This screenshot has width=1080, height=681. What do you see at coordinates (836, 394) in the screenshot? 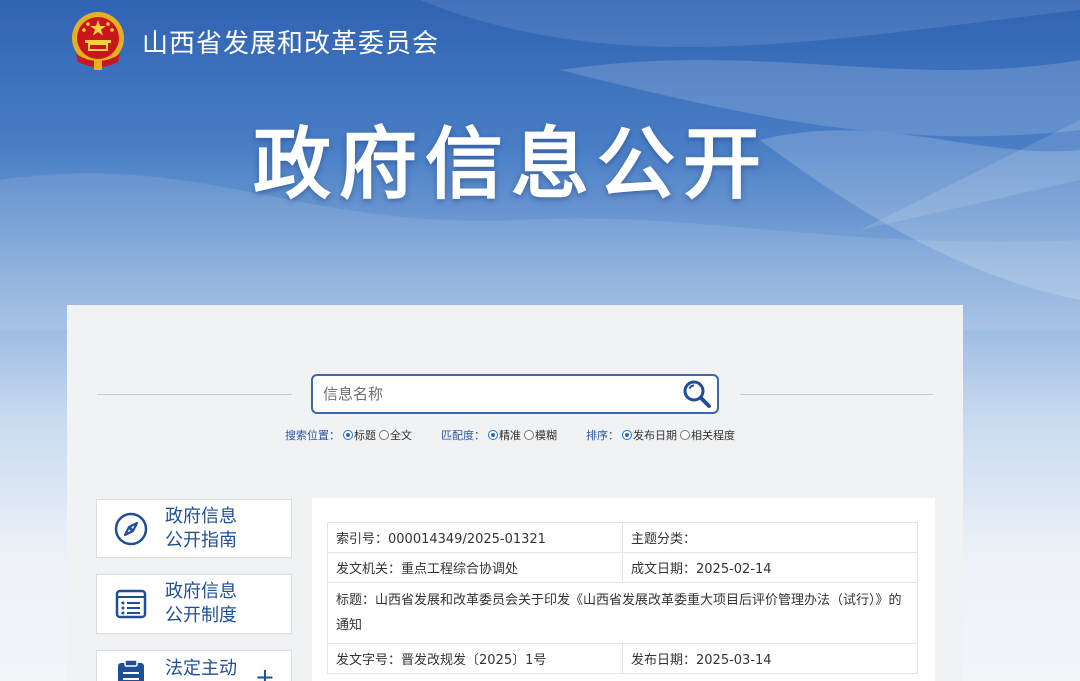
I see `divider-right` at bounding box center [836, 394].